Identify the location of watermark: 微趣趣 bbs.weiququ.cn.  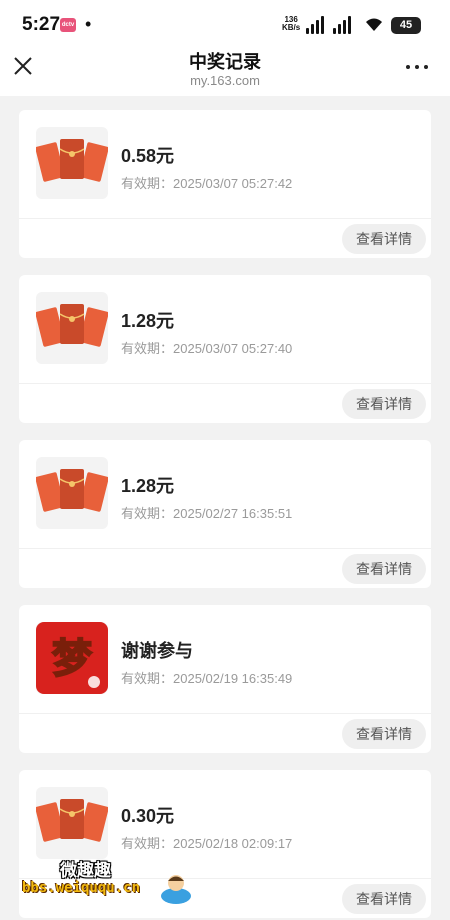
(112, 882).